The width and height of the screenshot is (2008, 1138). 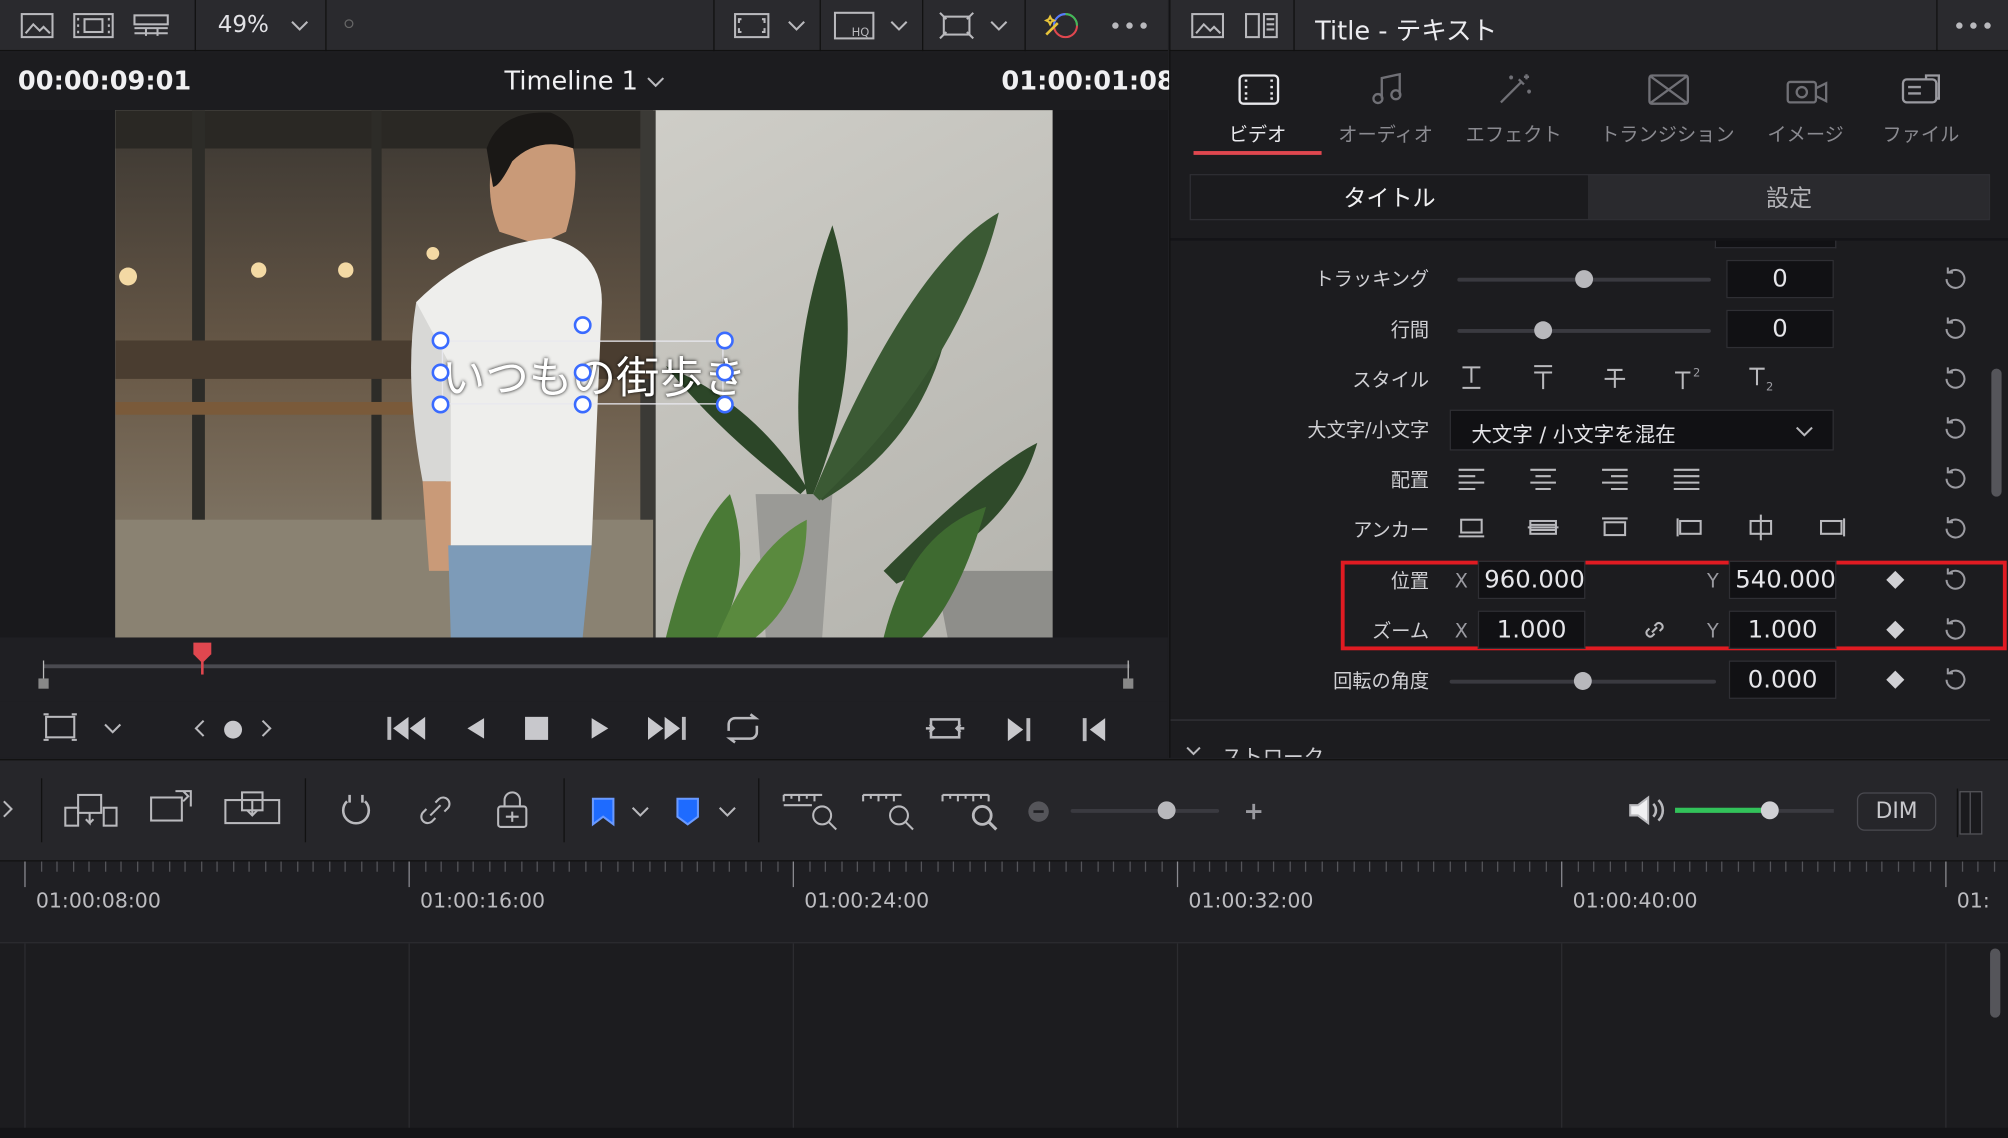 What do you see at coordinates (1689, 377) in the screenshot?
I see `superscript-text-icon: 2` at bounding box center [1689, 377].